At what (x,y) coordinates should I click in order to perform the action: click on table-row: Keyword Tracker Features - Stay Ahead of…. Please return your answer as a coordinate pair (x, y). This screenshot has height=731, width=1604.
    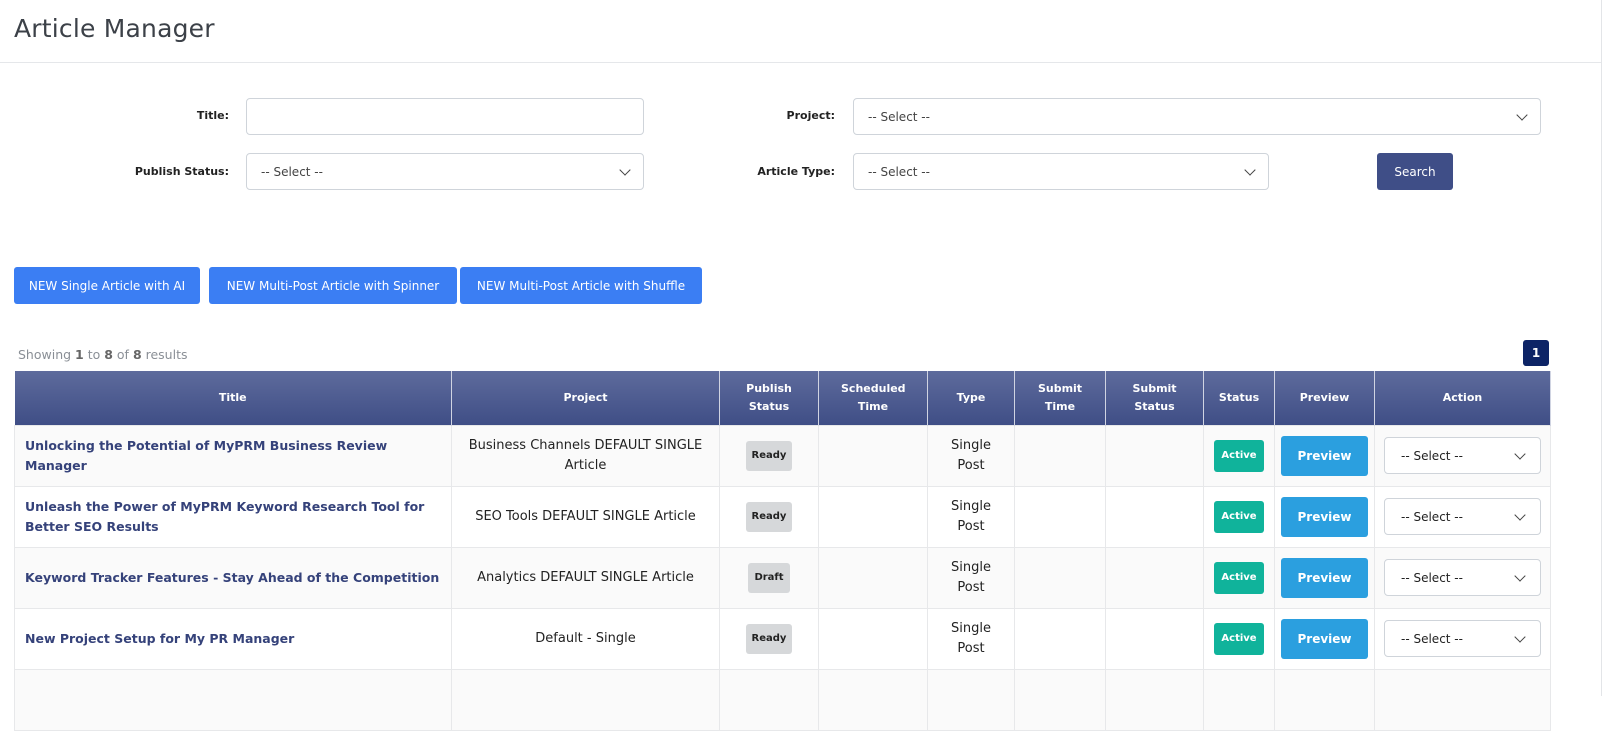
    Looking at the image, I should click on (782, 577).